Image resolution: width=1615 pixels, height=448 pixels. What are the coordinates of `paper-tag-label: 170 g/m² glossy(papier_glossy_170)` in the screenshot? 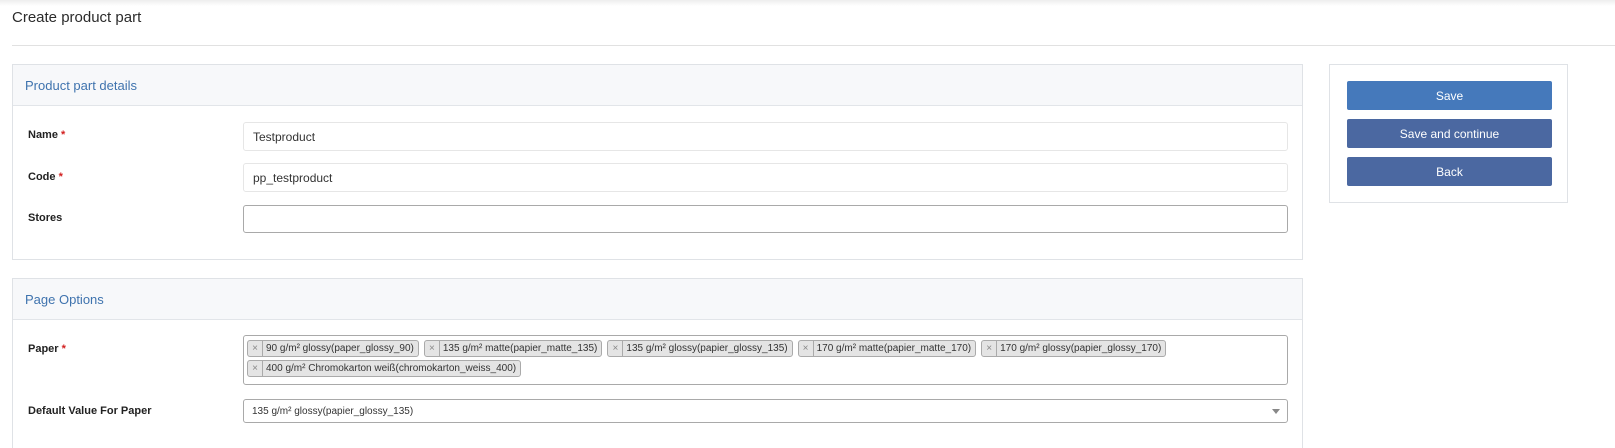 It's located at (1081, 348).